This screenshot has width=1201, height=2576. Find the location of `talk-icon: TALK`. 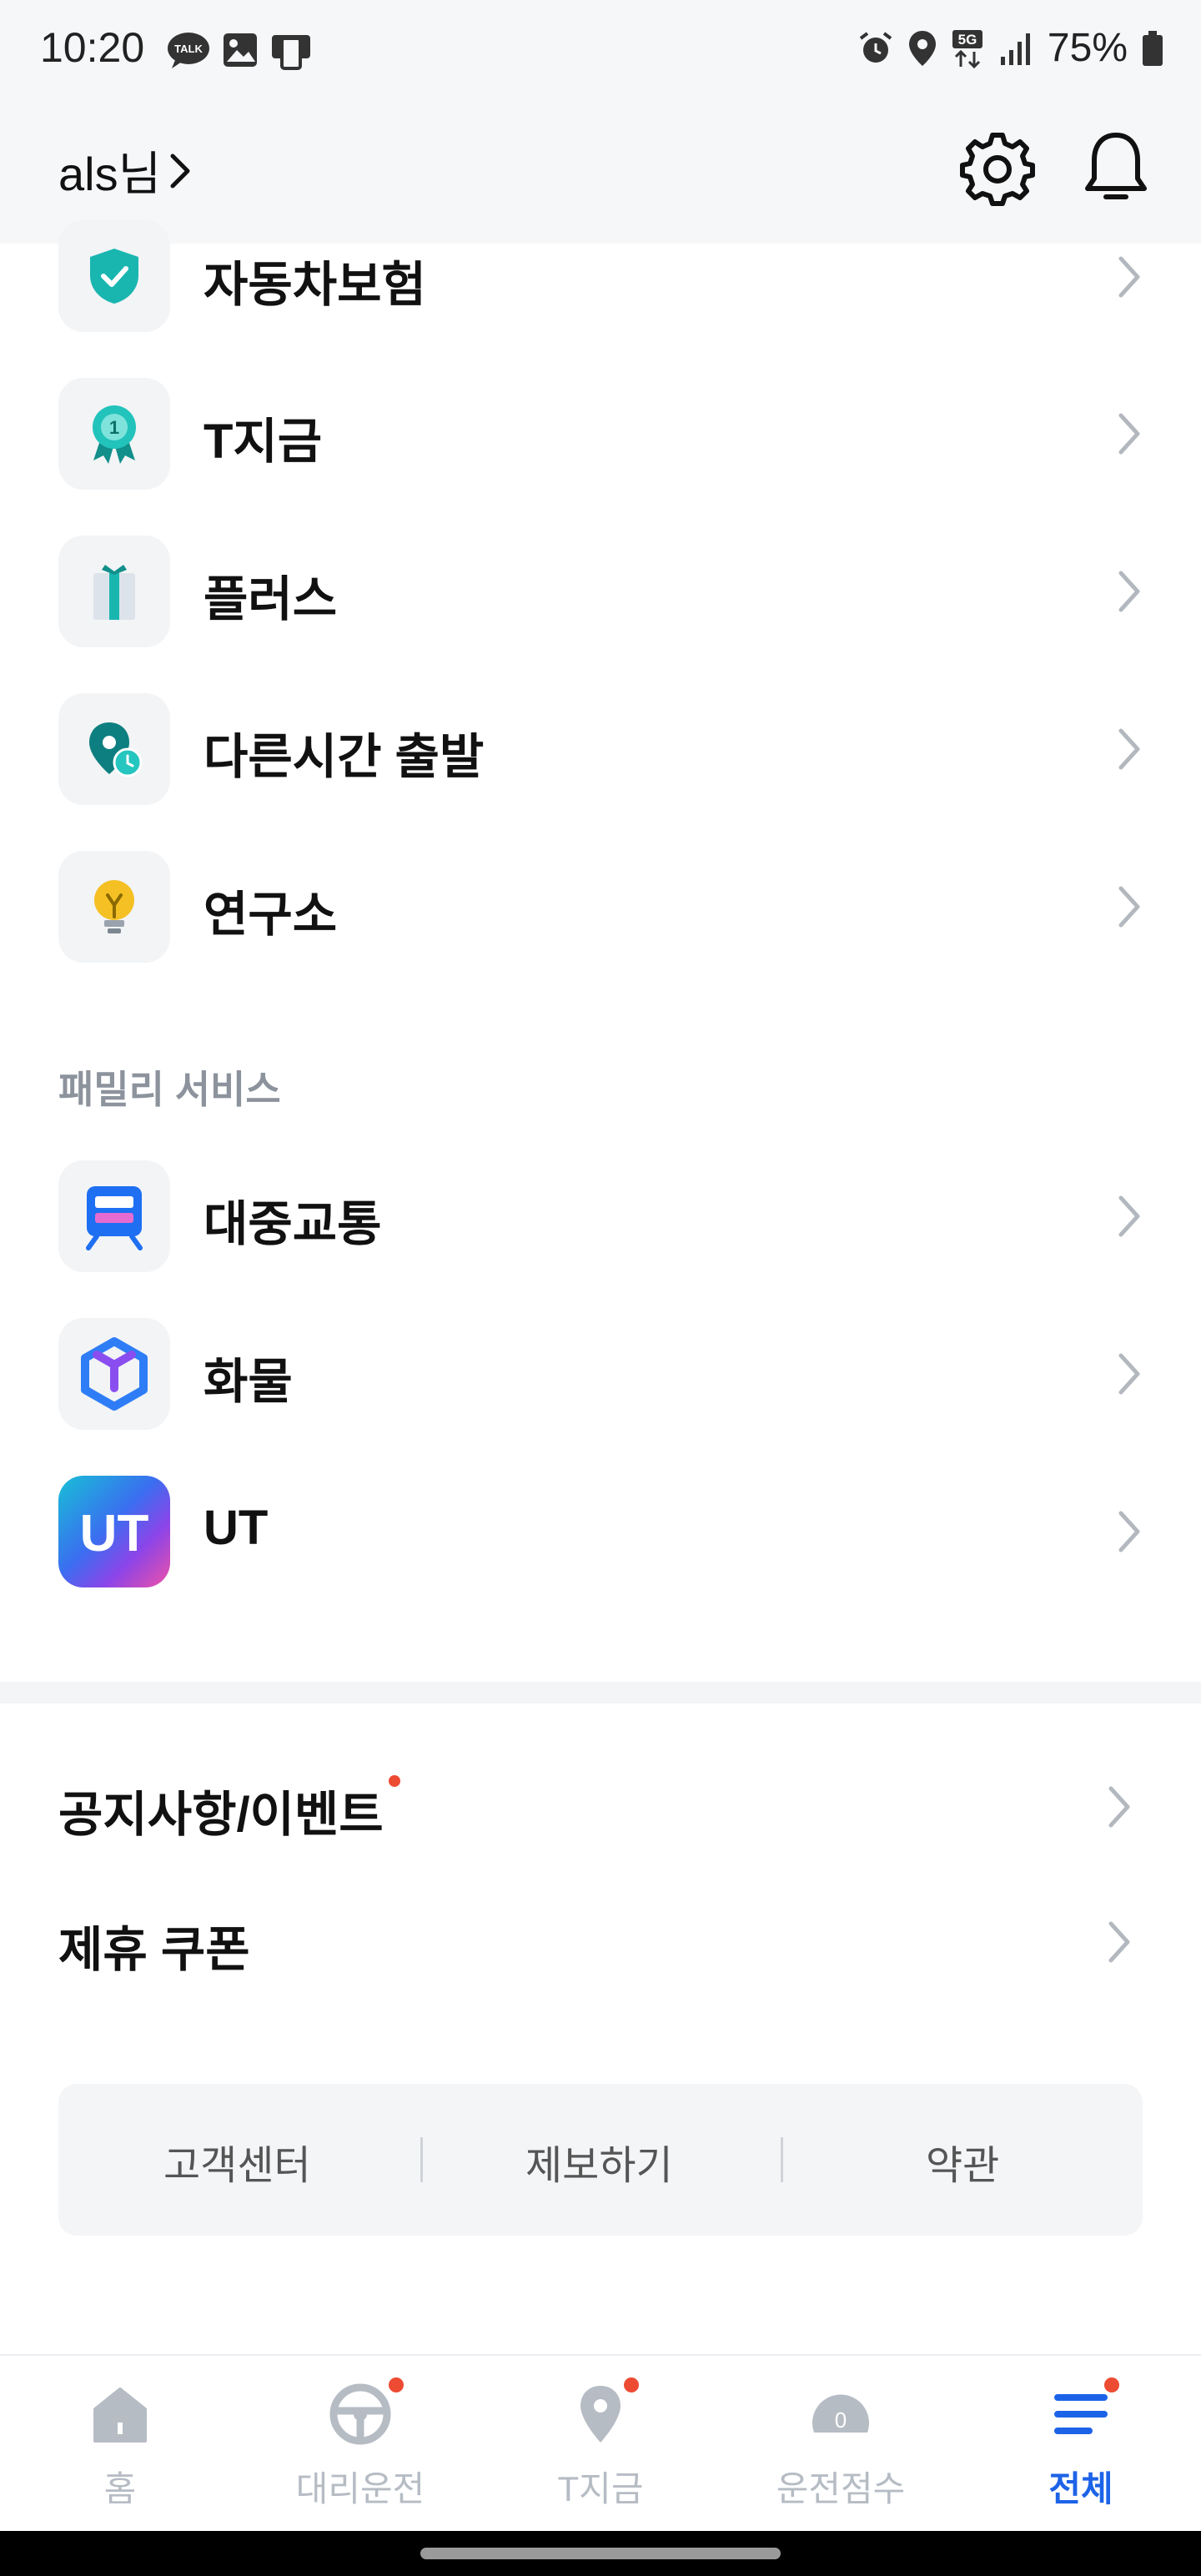

talk-icon: TALK is located at coordinates (189, 50).